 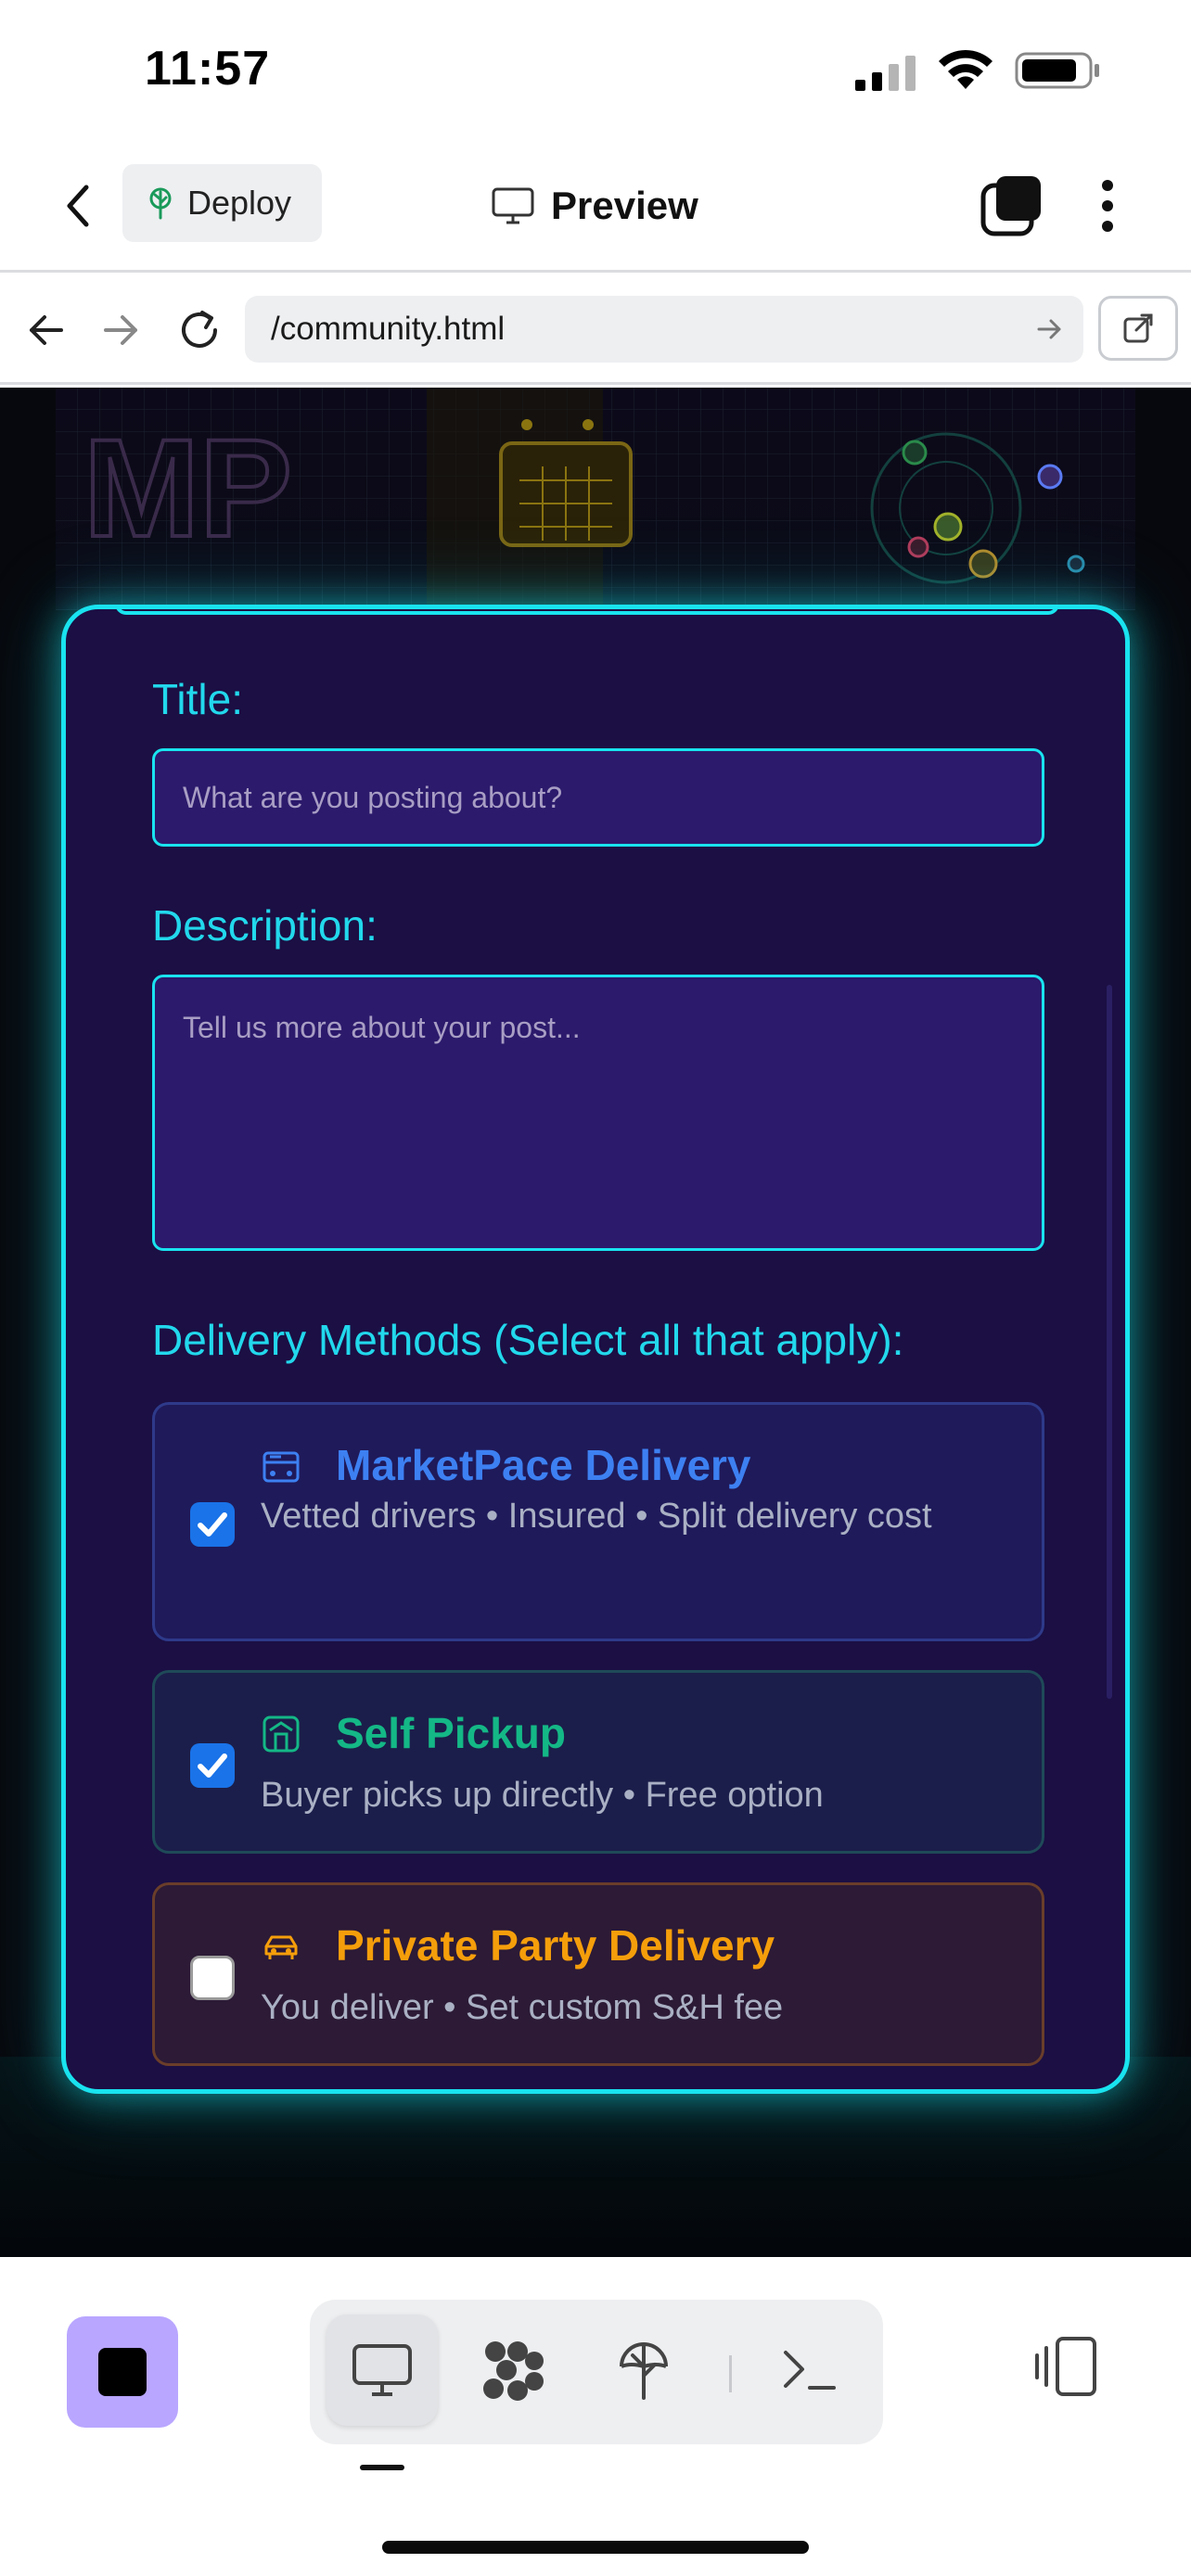 I want to click on scrollbar, so click(x=1110, y=1342).